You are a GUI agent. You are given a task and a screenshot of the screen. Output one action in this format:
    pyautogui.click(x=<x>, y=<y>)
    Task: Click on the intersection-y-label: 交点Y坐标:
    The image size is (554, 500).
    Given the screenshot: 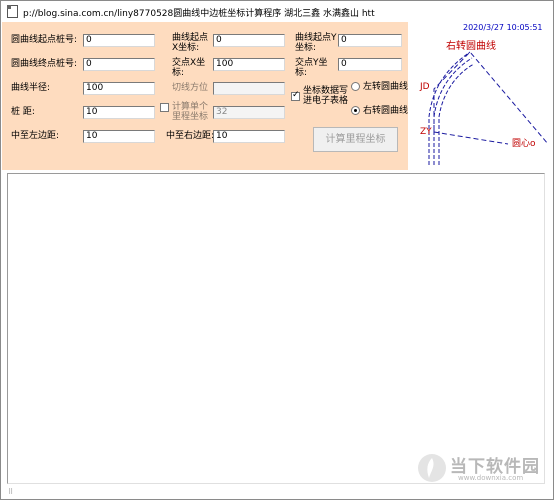 What is the action you would take?
    pyautogui.click(x=311, y=68)
    